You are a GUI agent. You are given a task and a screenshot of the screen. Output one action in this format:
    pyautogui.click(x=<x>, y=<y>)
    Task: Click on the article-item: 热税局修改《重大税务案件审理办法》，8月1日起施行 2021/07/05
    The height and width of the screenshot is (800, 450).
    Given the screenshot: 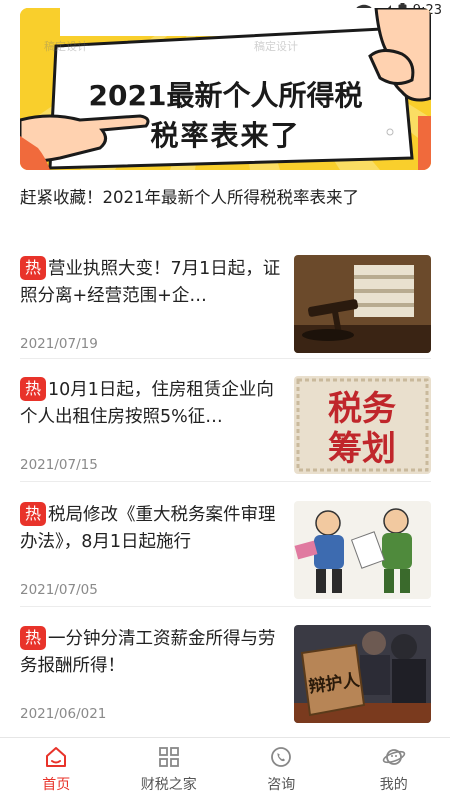 What is the action you would take?
    pyautogui.click(x=225, y=556)
    